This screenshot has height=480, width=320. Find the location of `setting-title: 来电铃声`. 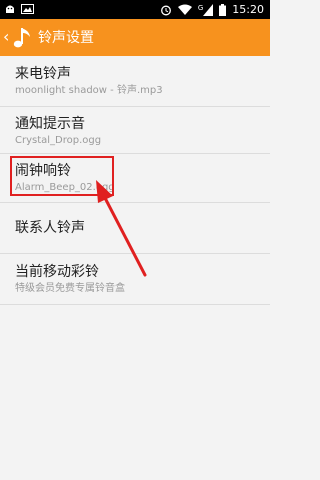

setting-title: 来电铃声 is located at coordinates (43, 74).